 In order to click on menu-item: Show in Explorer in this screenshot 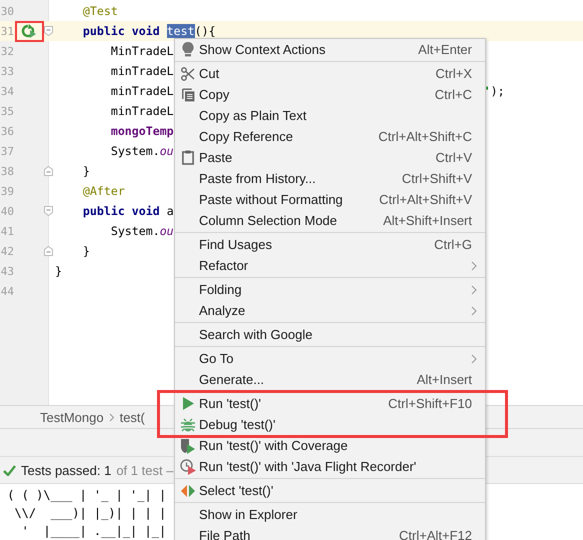, I will do `click(330, 514)`.